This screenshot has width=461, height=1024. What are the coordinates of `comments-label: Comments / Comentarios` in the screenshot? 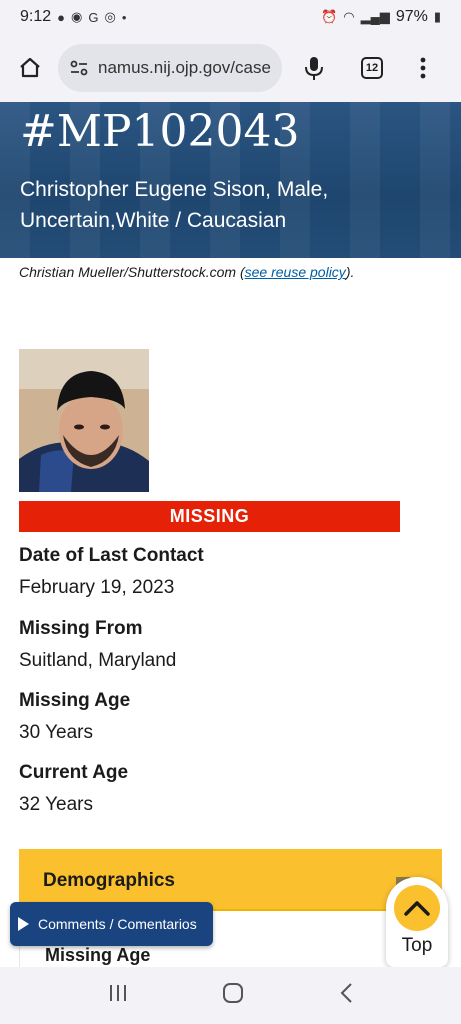 It's located at (117, 924).